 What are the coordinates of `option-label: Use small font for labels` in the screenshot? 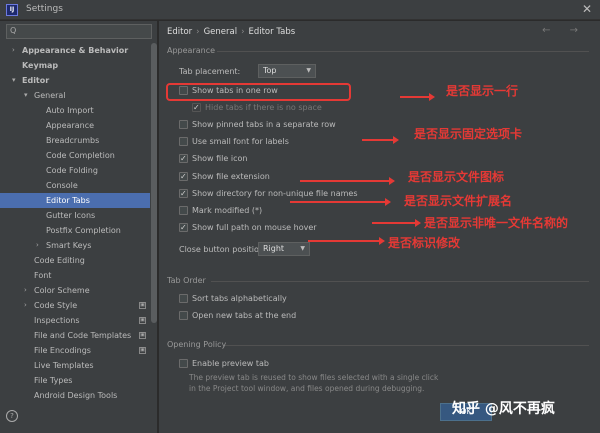 It's located at (240, 142).